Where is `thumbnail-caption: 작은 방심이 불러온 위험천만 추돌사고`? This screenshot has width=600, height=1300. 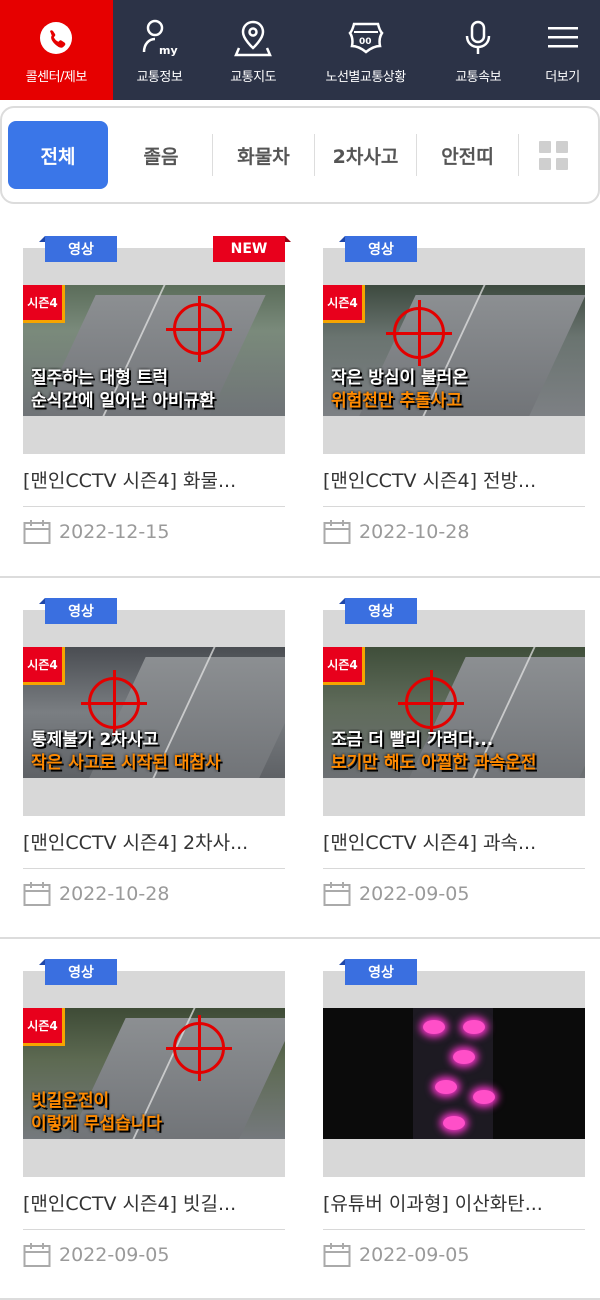 thumbnail-caption: 작은 방심이 불러온 위험천만 추돌사고 is located at coordinates (454, 391).